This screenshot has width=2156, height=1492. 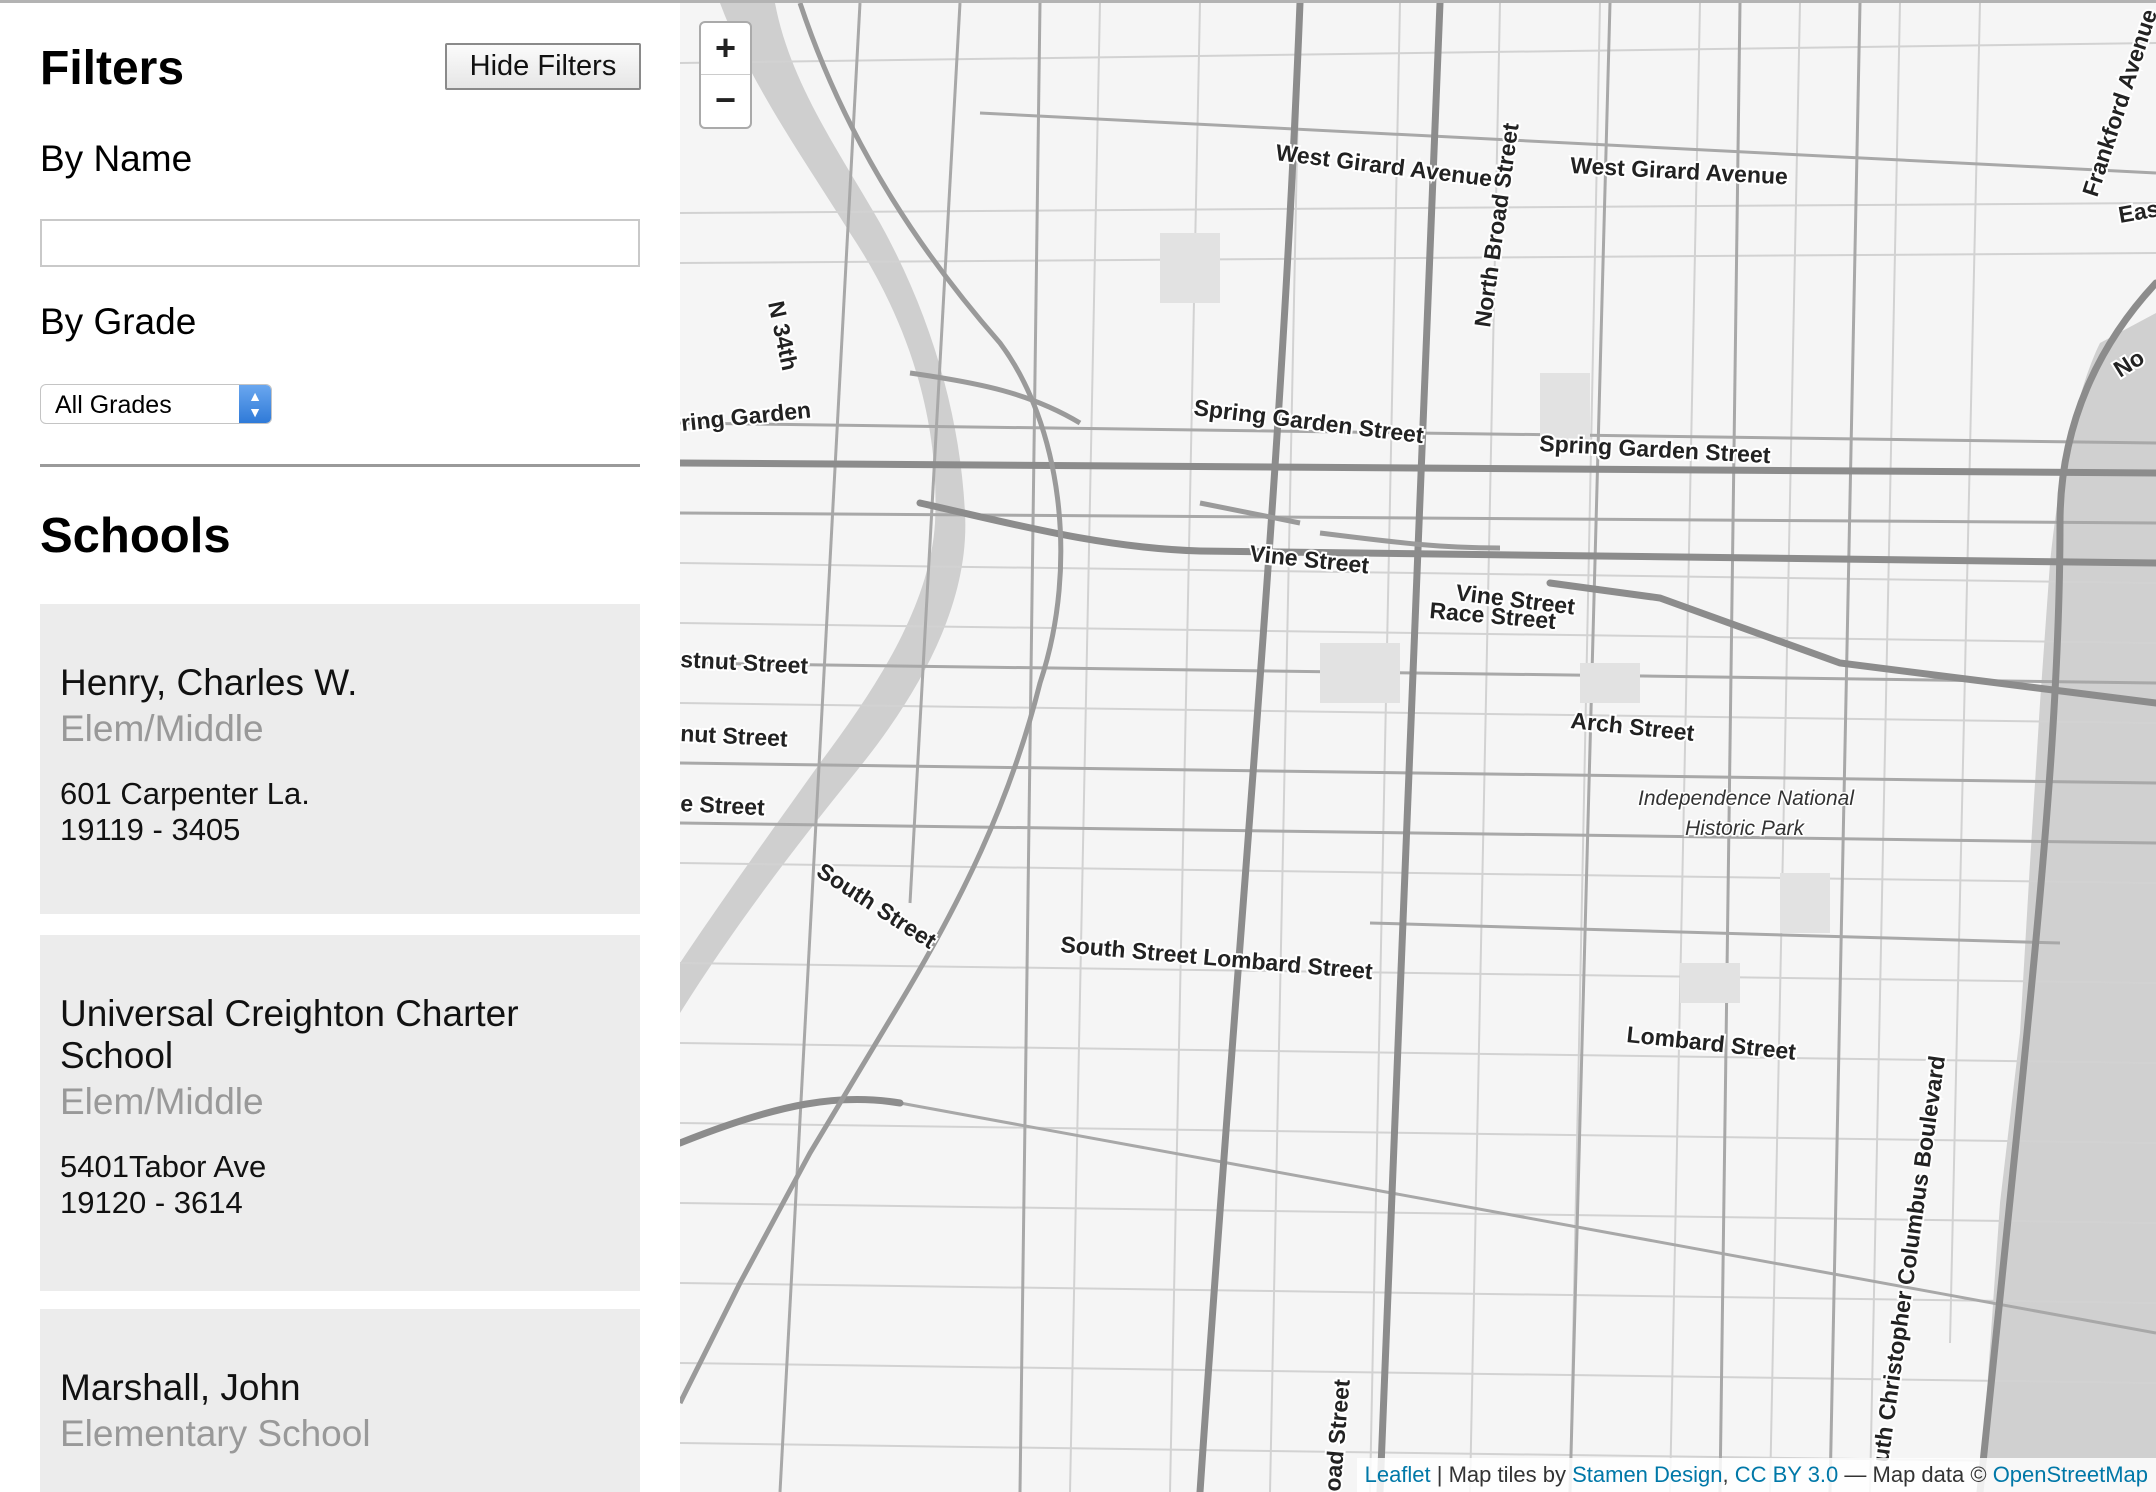 What do you see at coordinates (255, 404) in the screenshot?
I see `select-arrows-icon: ▲ ▼` at bounding box center [255, 404].